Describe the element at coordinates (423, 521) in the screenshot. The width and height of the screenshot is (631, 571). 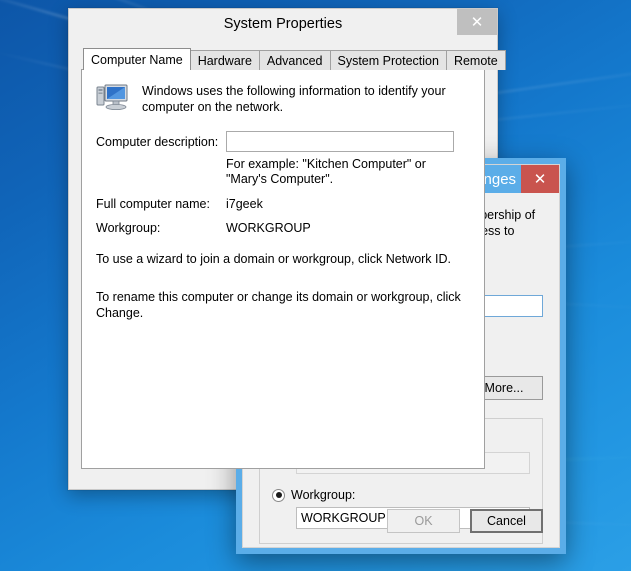
I see `ok-button: OK` at that location.